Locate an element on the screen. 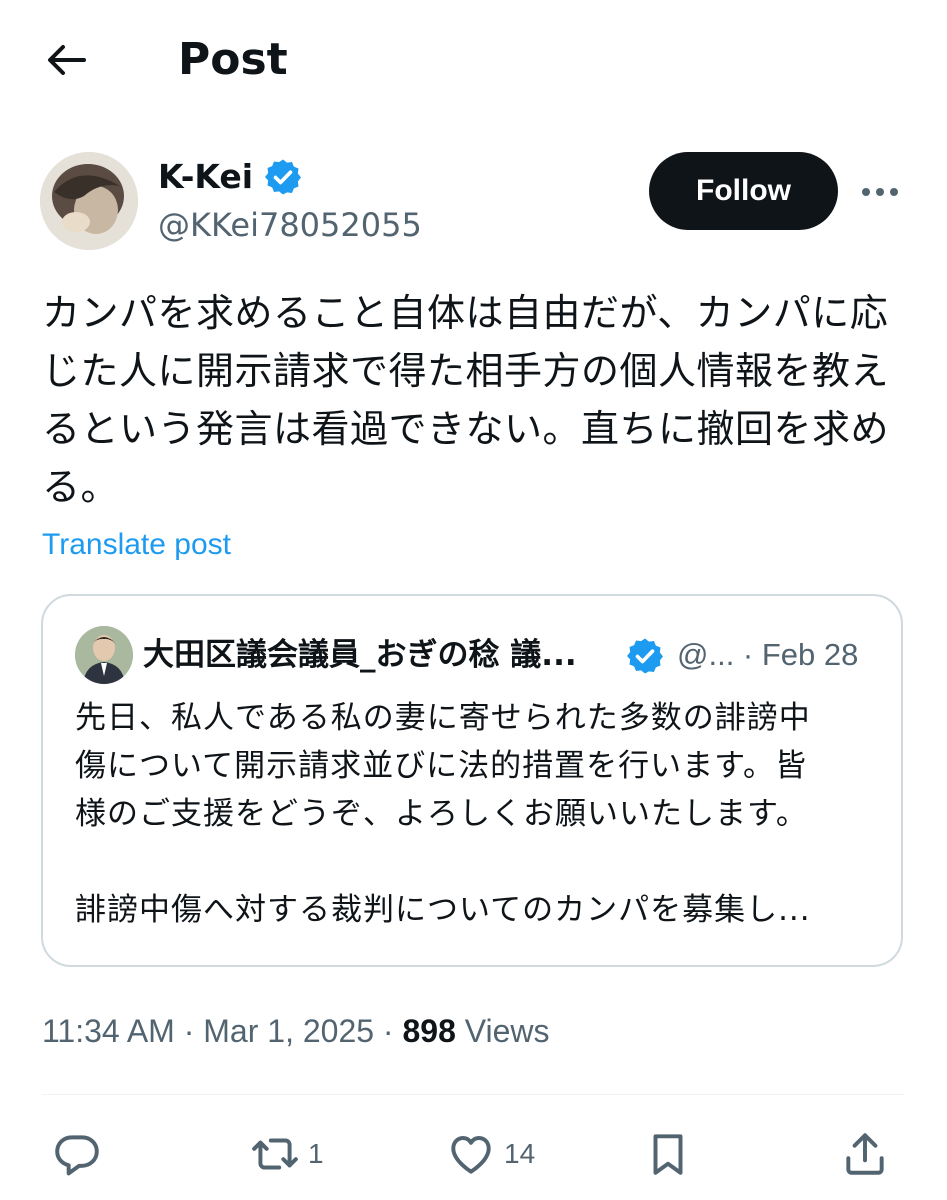  share-icon is located at coordinates (865, 1154).